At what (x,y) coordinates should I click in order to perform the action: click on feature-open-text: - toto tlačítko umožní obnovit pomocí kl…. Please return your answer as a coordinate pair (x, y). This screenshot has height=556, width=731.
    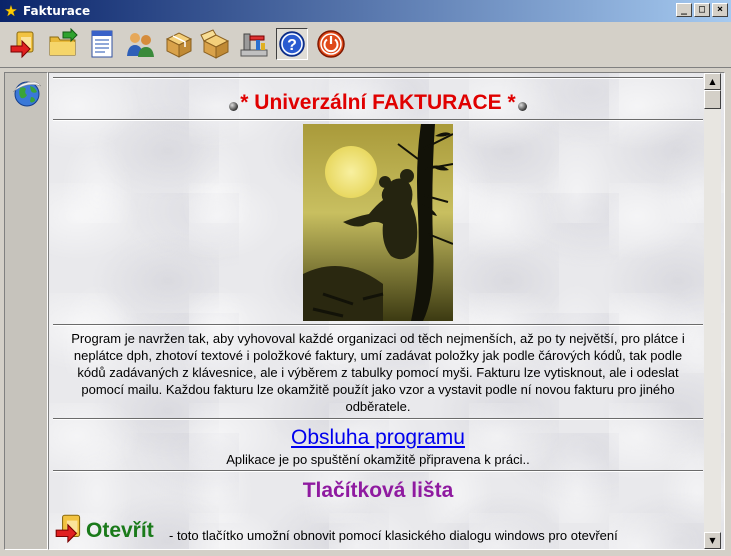
    Looking at the image, I should click on (393, 535).